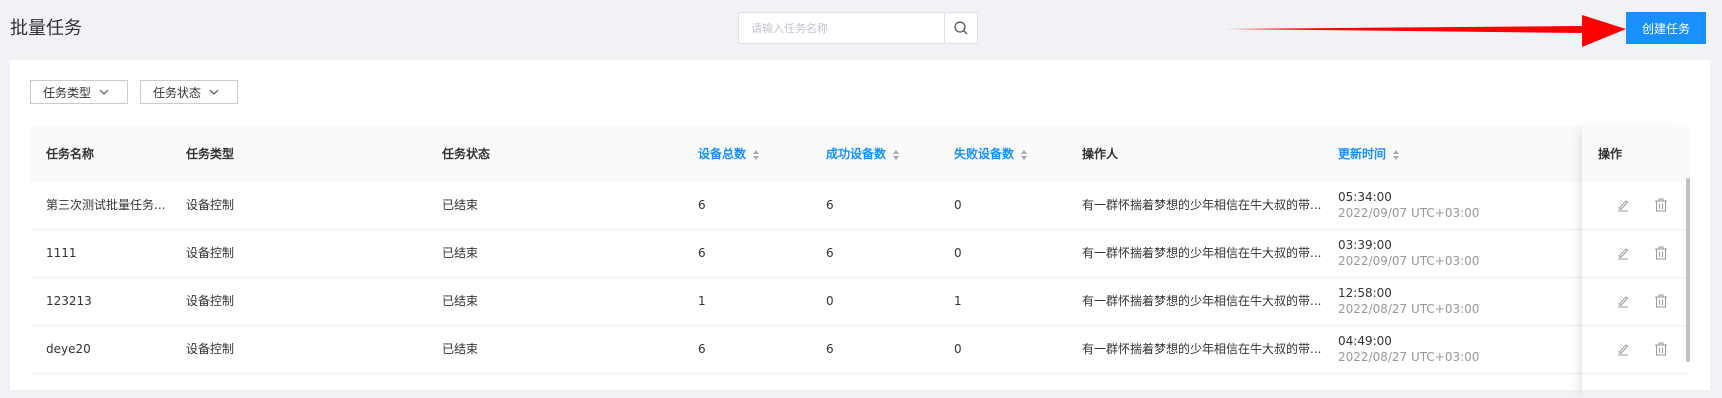 The image size is (1722, 398). What do you see at coordinates (841, 28) in the screenshot?
I see `search-input` at bounding box center [841, 28].